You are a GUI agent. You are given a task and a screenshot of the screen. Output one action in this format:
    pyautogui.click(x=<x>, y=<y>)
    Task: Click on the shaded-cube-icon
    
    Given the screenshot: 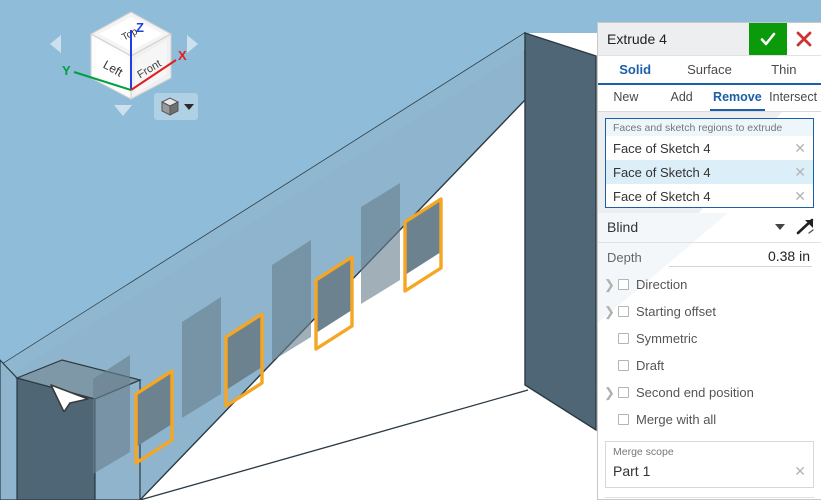 What is the action you would take?
    pyautogui.click(x=170, y=107)
    